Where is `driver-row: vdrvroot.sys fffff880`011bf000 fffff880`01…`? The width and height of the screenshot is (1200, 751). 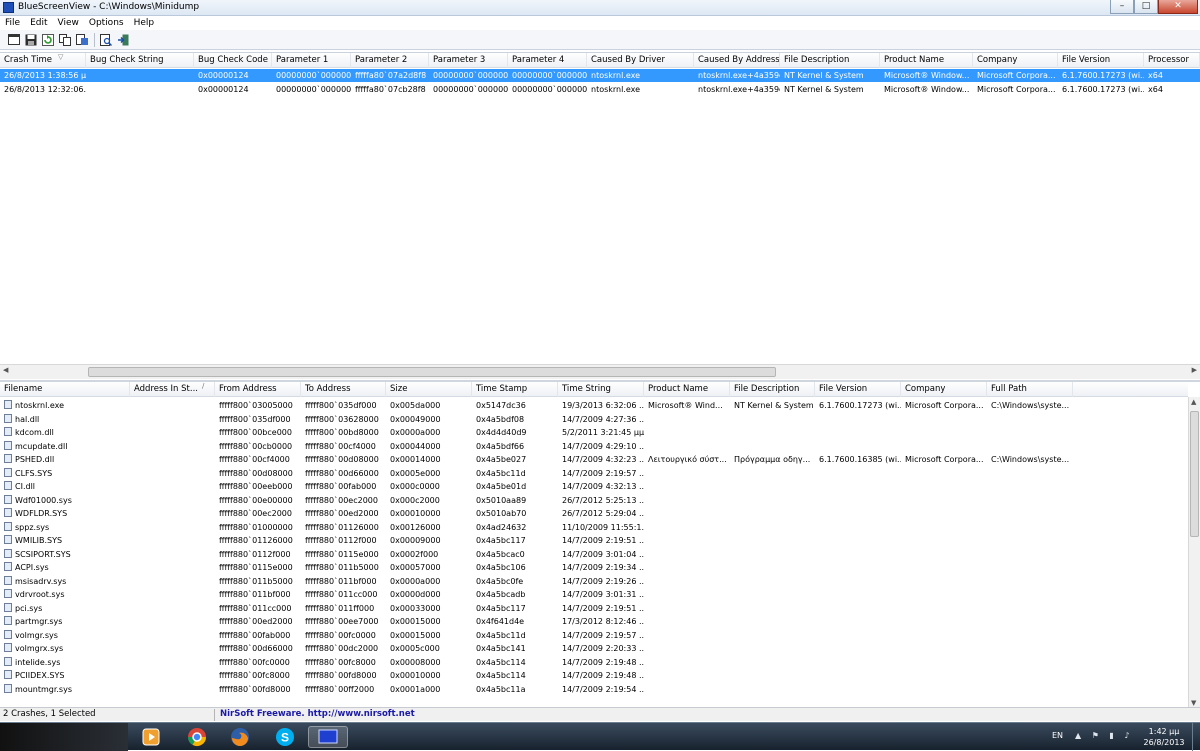 driver-row: vdrvroot.sys fffff880`011bf000 fffff880`01… is located at coordinates (594, 595).